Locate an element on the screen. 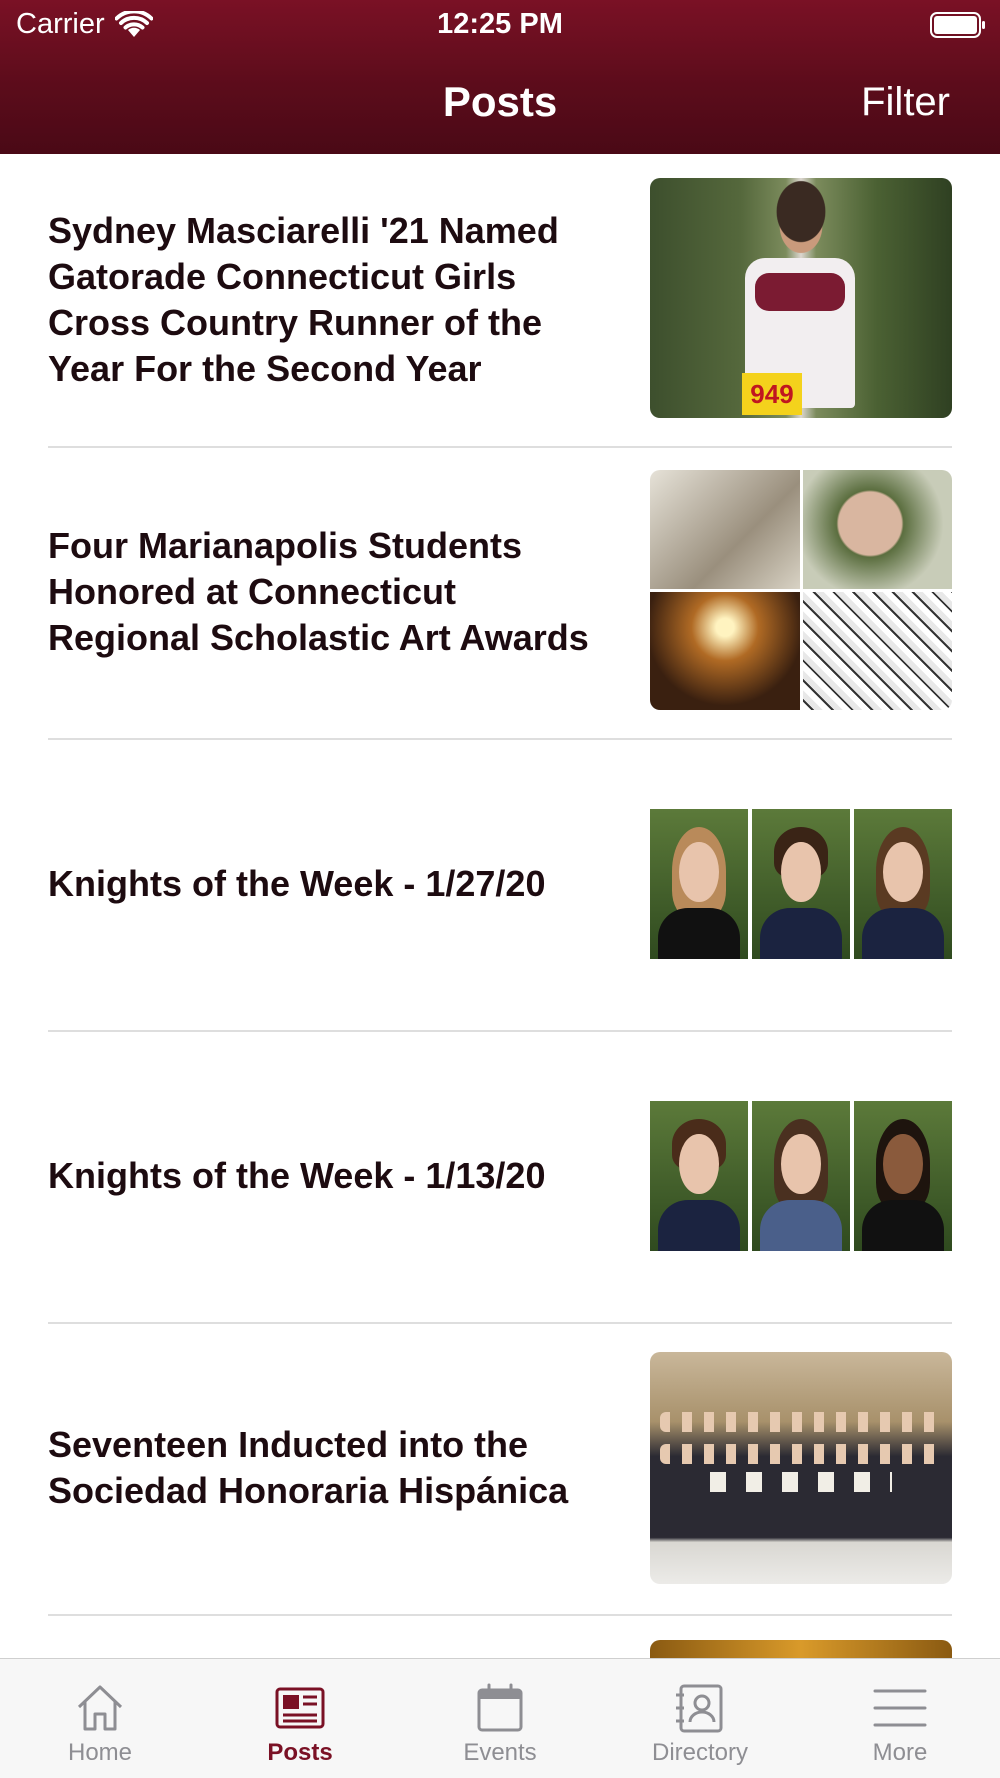 The height and width of the screenshot is (1778, 1000). thumbnail-race-bib: 949 is located at coordinates (772, 394).